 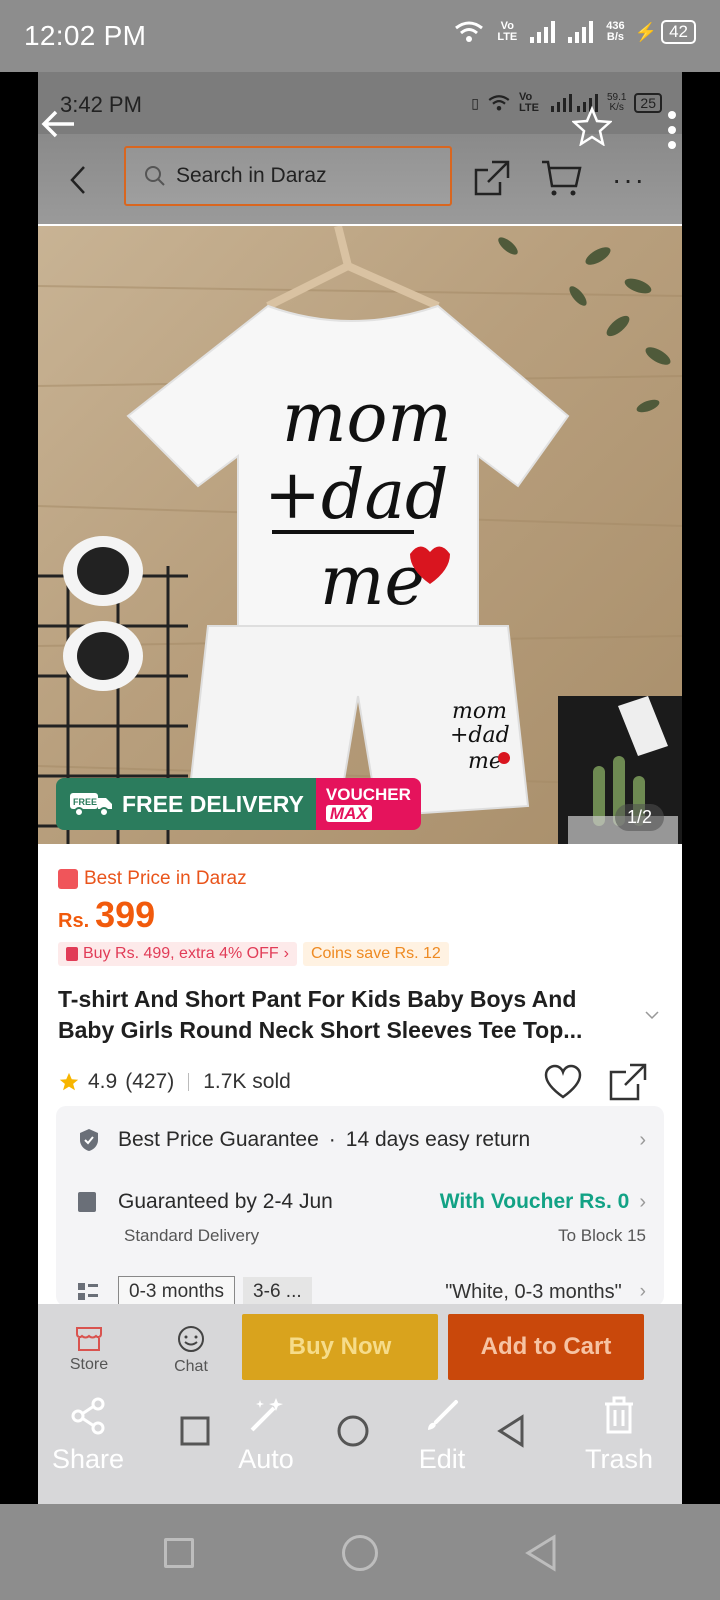 What do you see at coordinates (69, 1081) in the screenshot?
I see `star-filled-icon` at bounding box center [69, 1081].